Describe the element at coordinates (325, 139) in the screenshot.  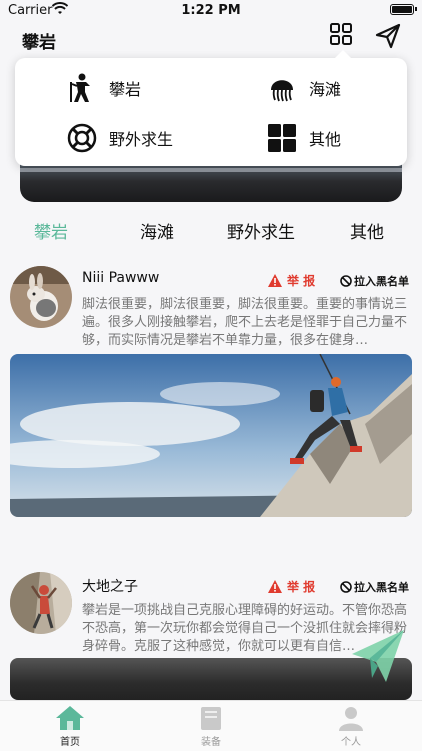
I see `dropdown-item-label: 其他` at that location.